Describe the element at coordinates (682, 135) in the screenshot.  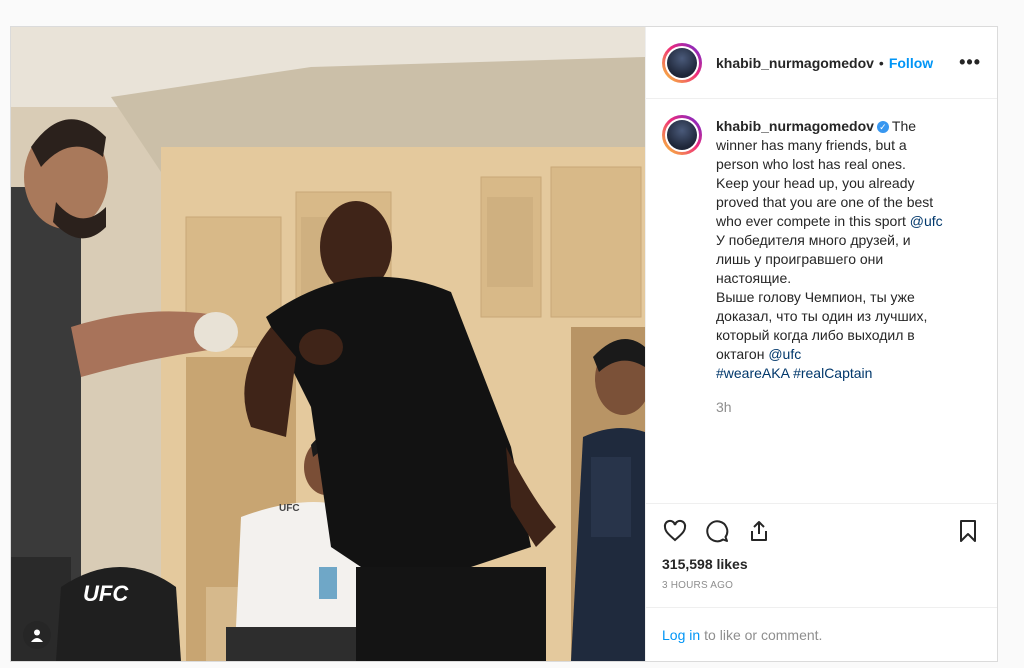
I see `caption-avatar` at that location.